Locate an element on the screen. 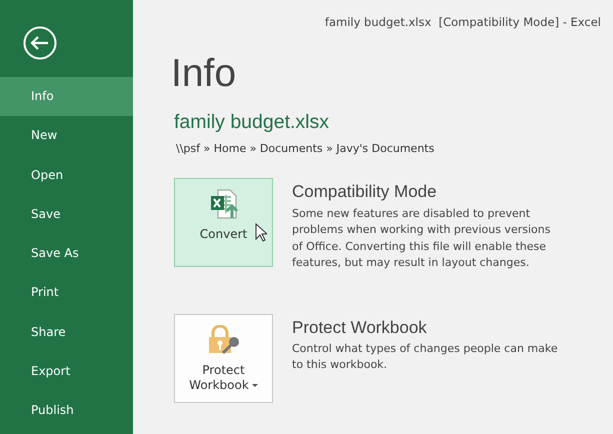  sidebar-item: Print is located at coordinates (66, 293).